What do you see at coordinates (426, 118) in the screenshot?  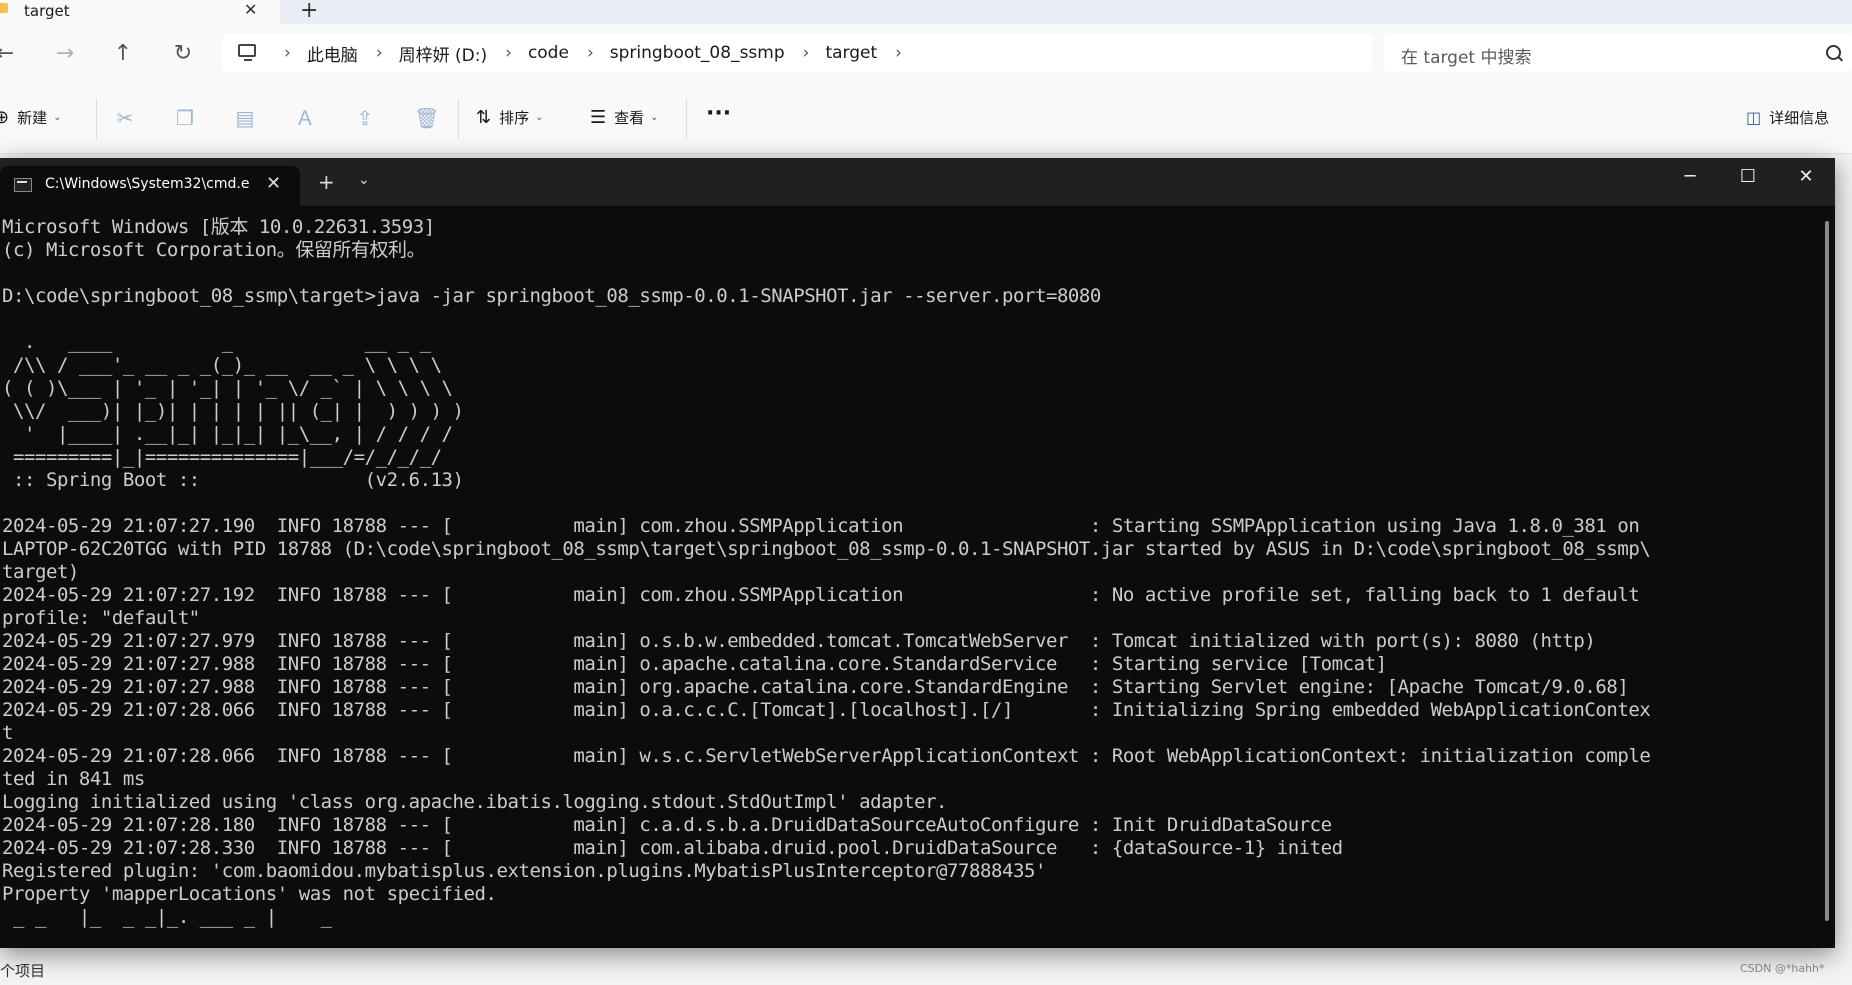 I see `delete-icon: 🗑` at bounding box center [426, 118].